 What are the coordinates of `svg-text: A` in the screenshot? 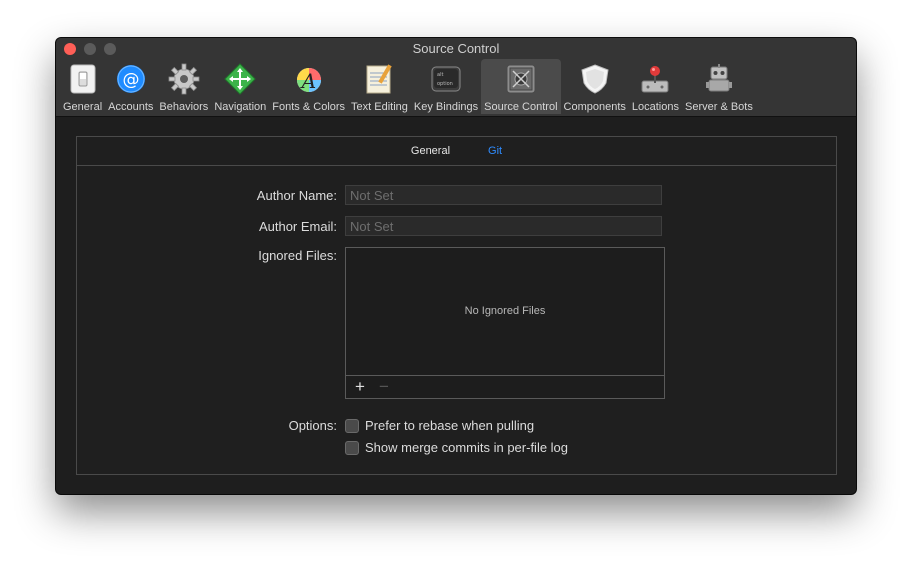 It's located at (307, 81).